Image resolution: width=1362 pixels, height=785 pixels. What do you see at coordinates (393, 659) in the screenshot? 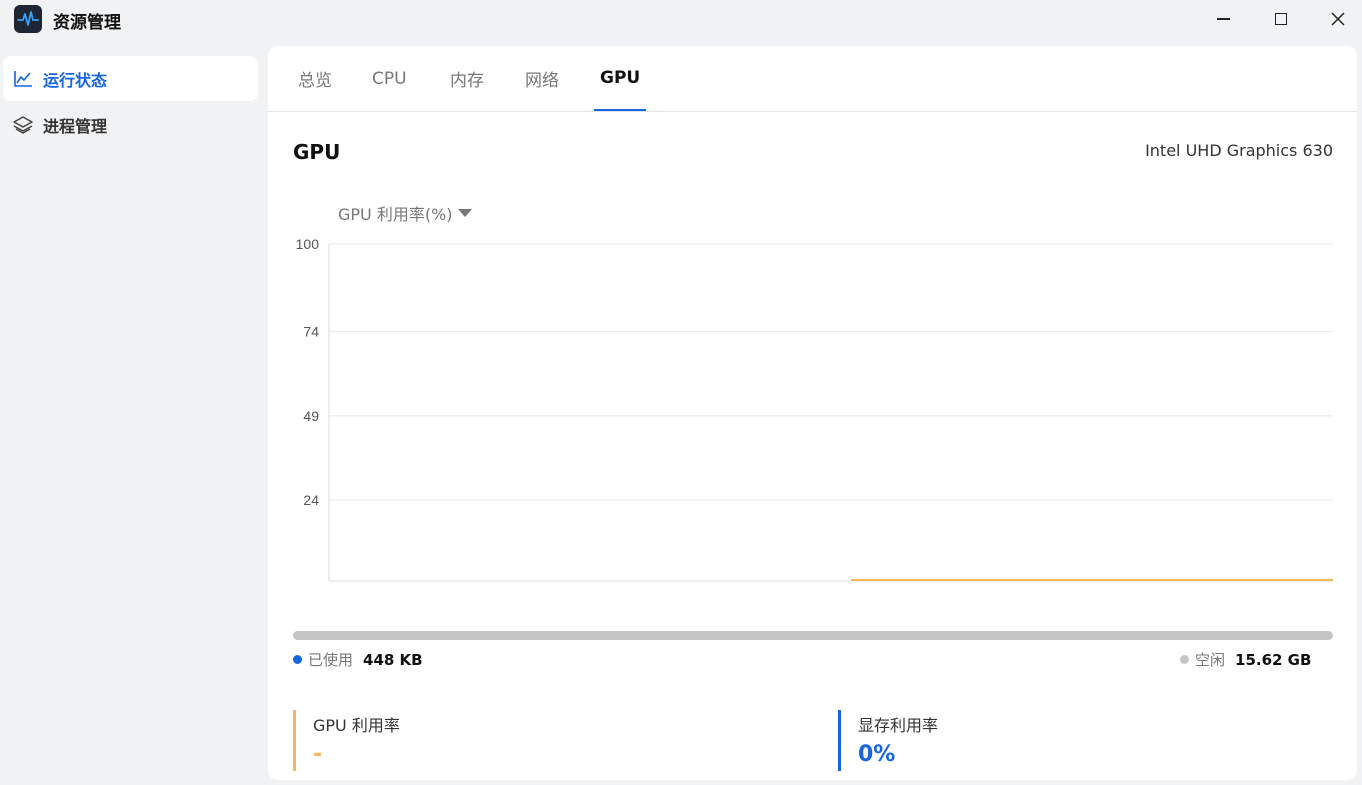
I see `used-value: 448 KB` at bounding box center [393, 659].